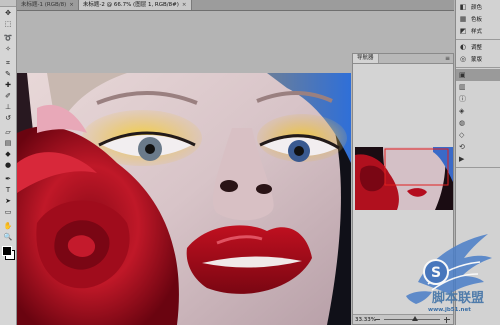 Image resolution: width=500 pixels, height=325 pixels. I want to click on lasso-icon: ➰, so click(8, 38).